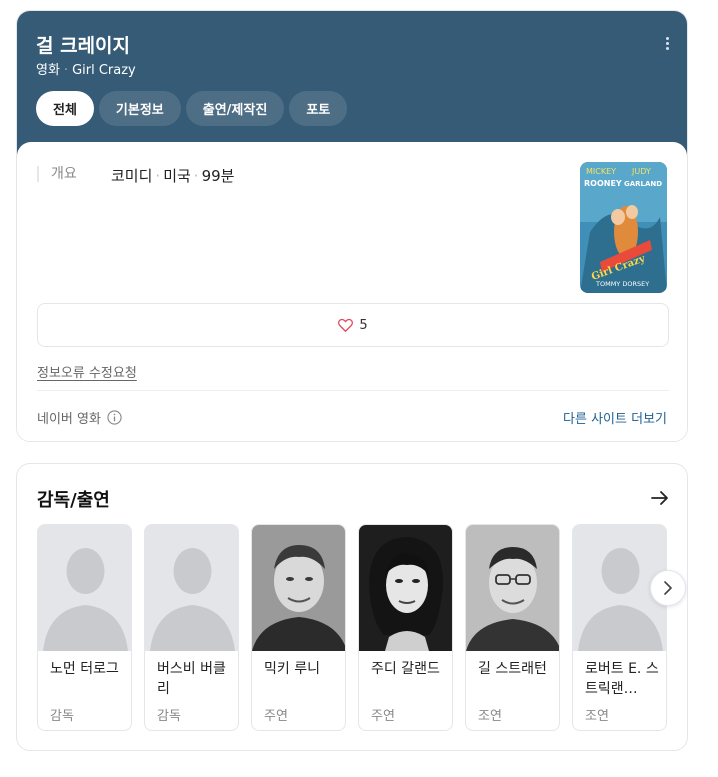 The height and width of the screenshot is (777, 718). I want to click on arrow-right-icon, so click(660, 498).